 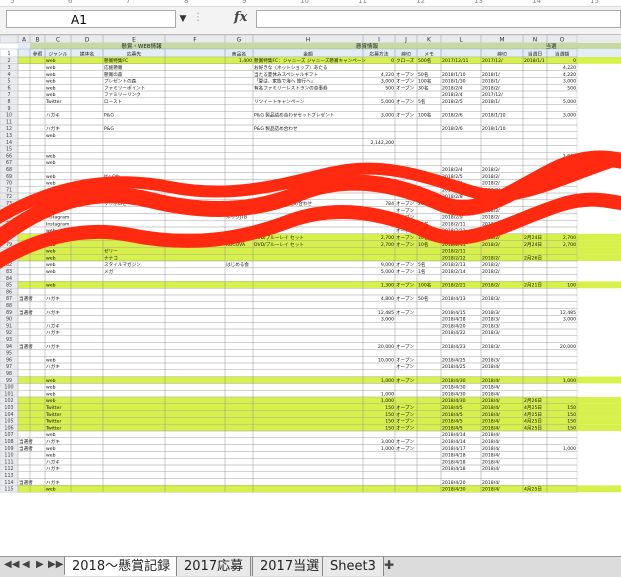 I want to click on cell-text: 応援懸賞, so click(x=113, y=67).